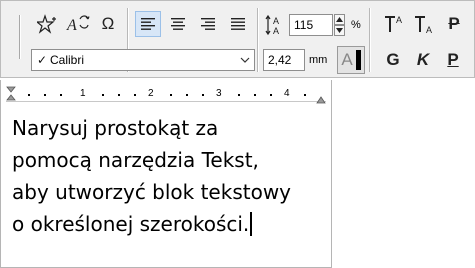 The height and width of the screenshot is (268, 475). I want to click on text-color-button: A, so click(351, 60).